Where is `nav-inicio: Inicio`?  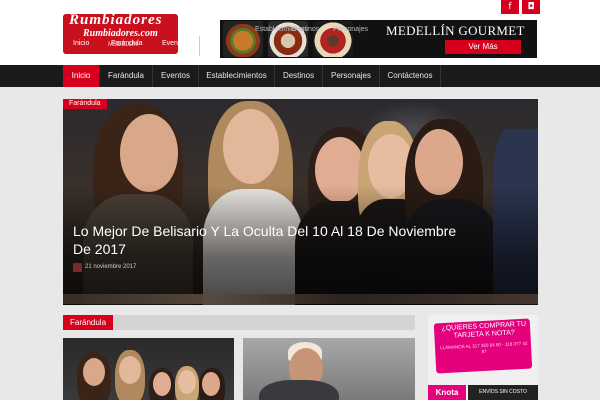 nav-inicio: Inicio is located at coordinates (81, 76).